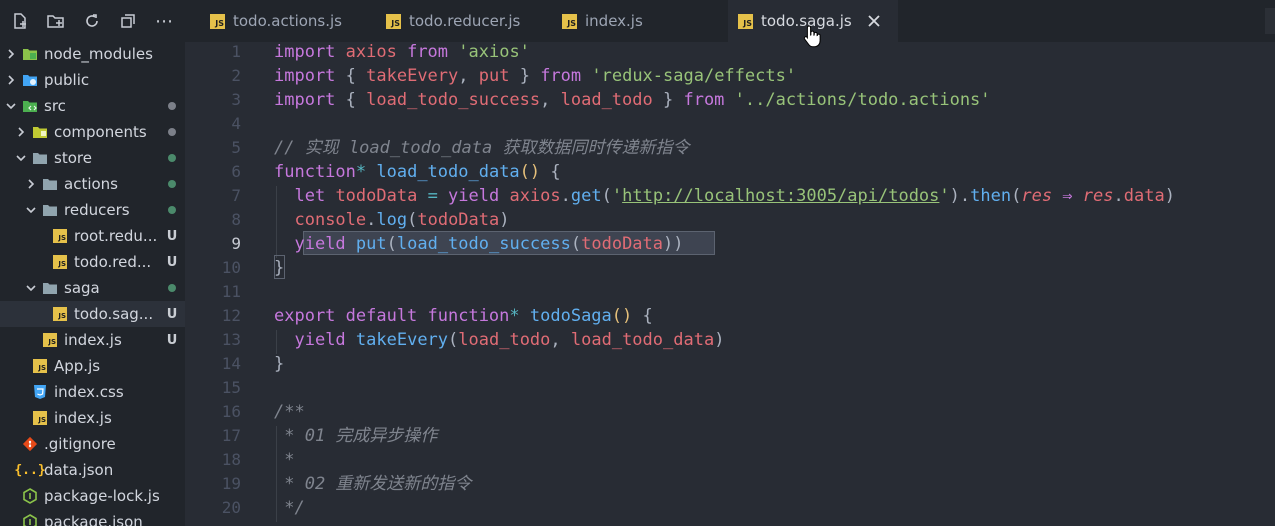 The image size is (1275, 526). I want to click on explorer-item-package-json: package.json, so click(92, 517).